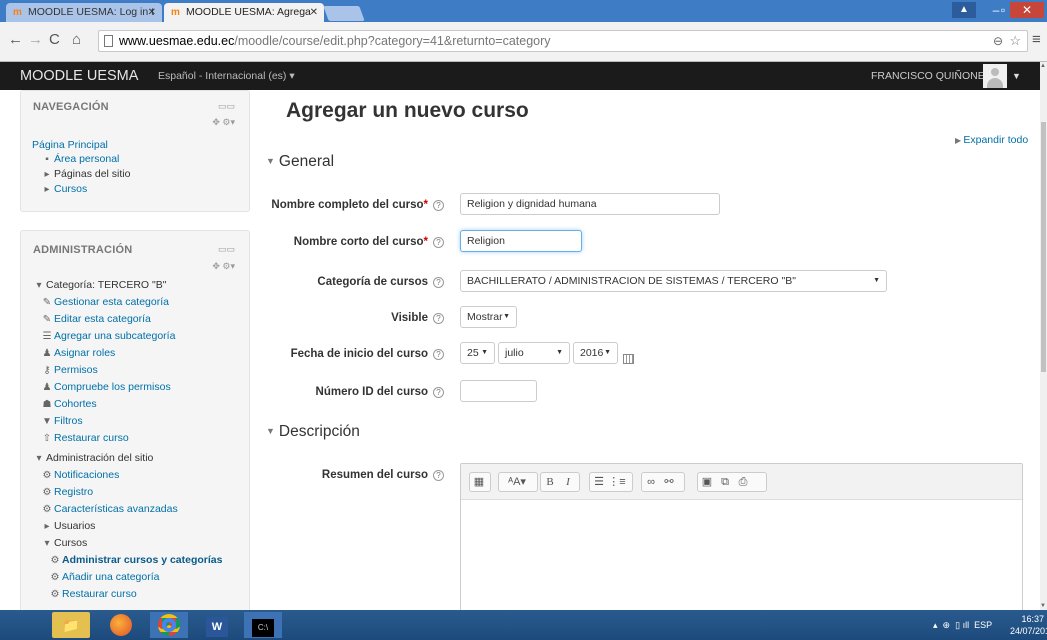  What do you see at coordinates (1043, 66) in the screenshot?
I see `scroll-up-icon: ▲` at bounding box center [1043, 66].